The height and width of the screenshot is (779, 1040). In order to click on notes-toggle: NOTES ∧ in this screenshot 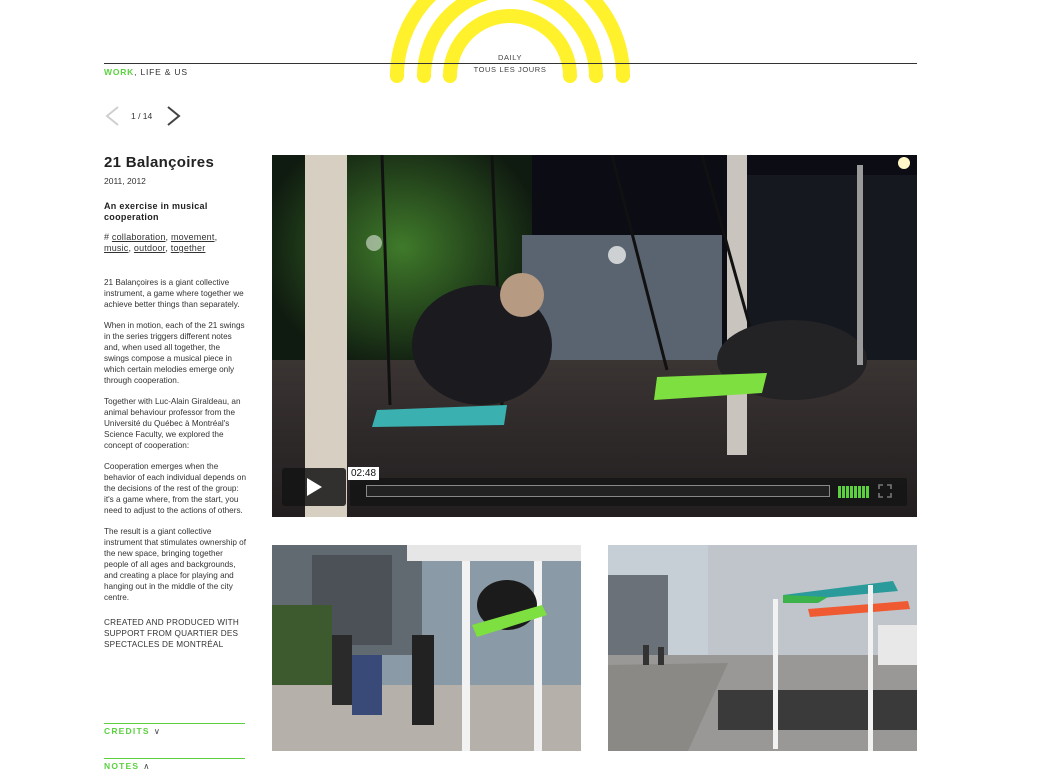, I will do `click(174, 765)`.